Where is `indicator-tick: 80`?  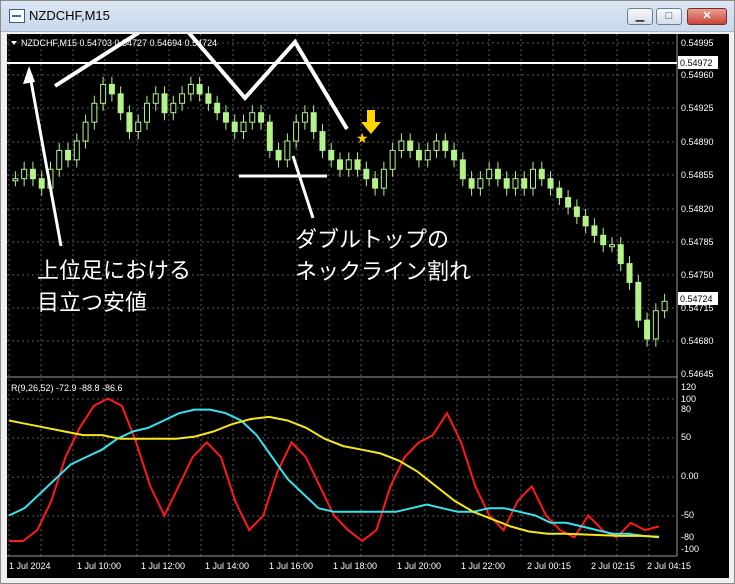
indicator-tick: 80 is located at coordinates (686, 409).